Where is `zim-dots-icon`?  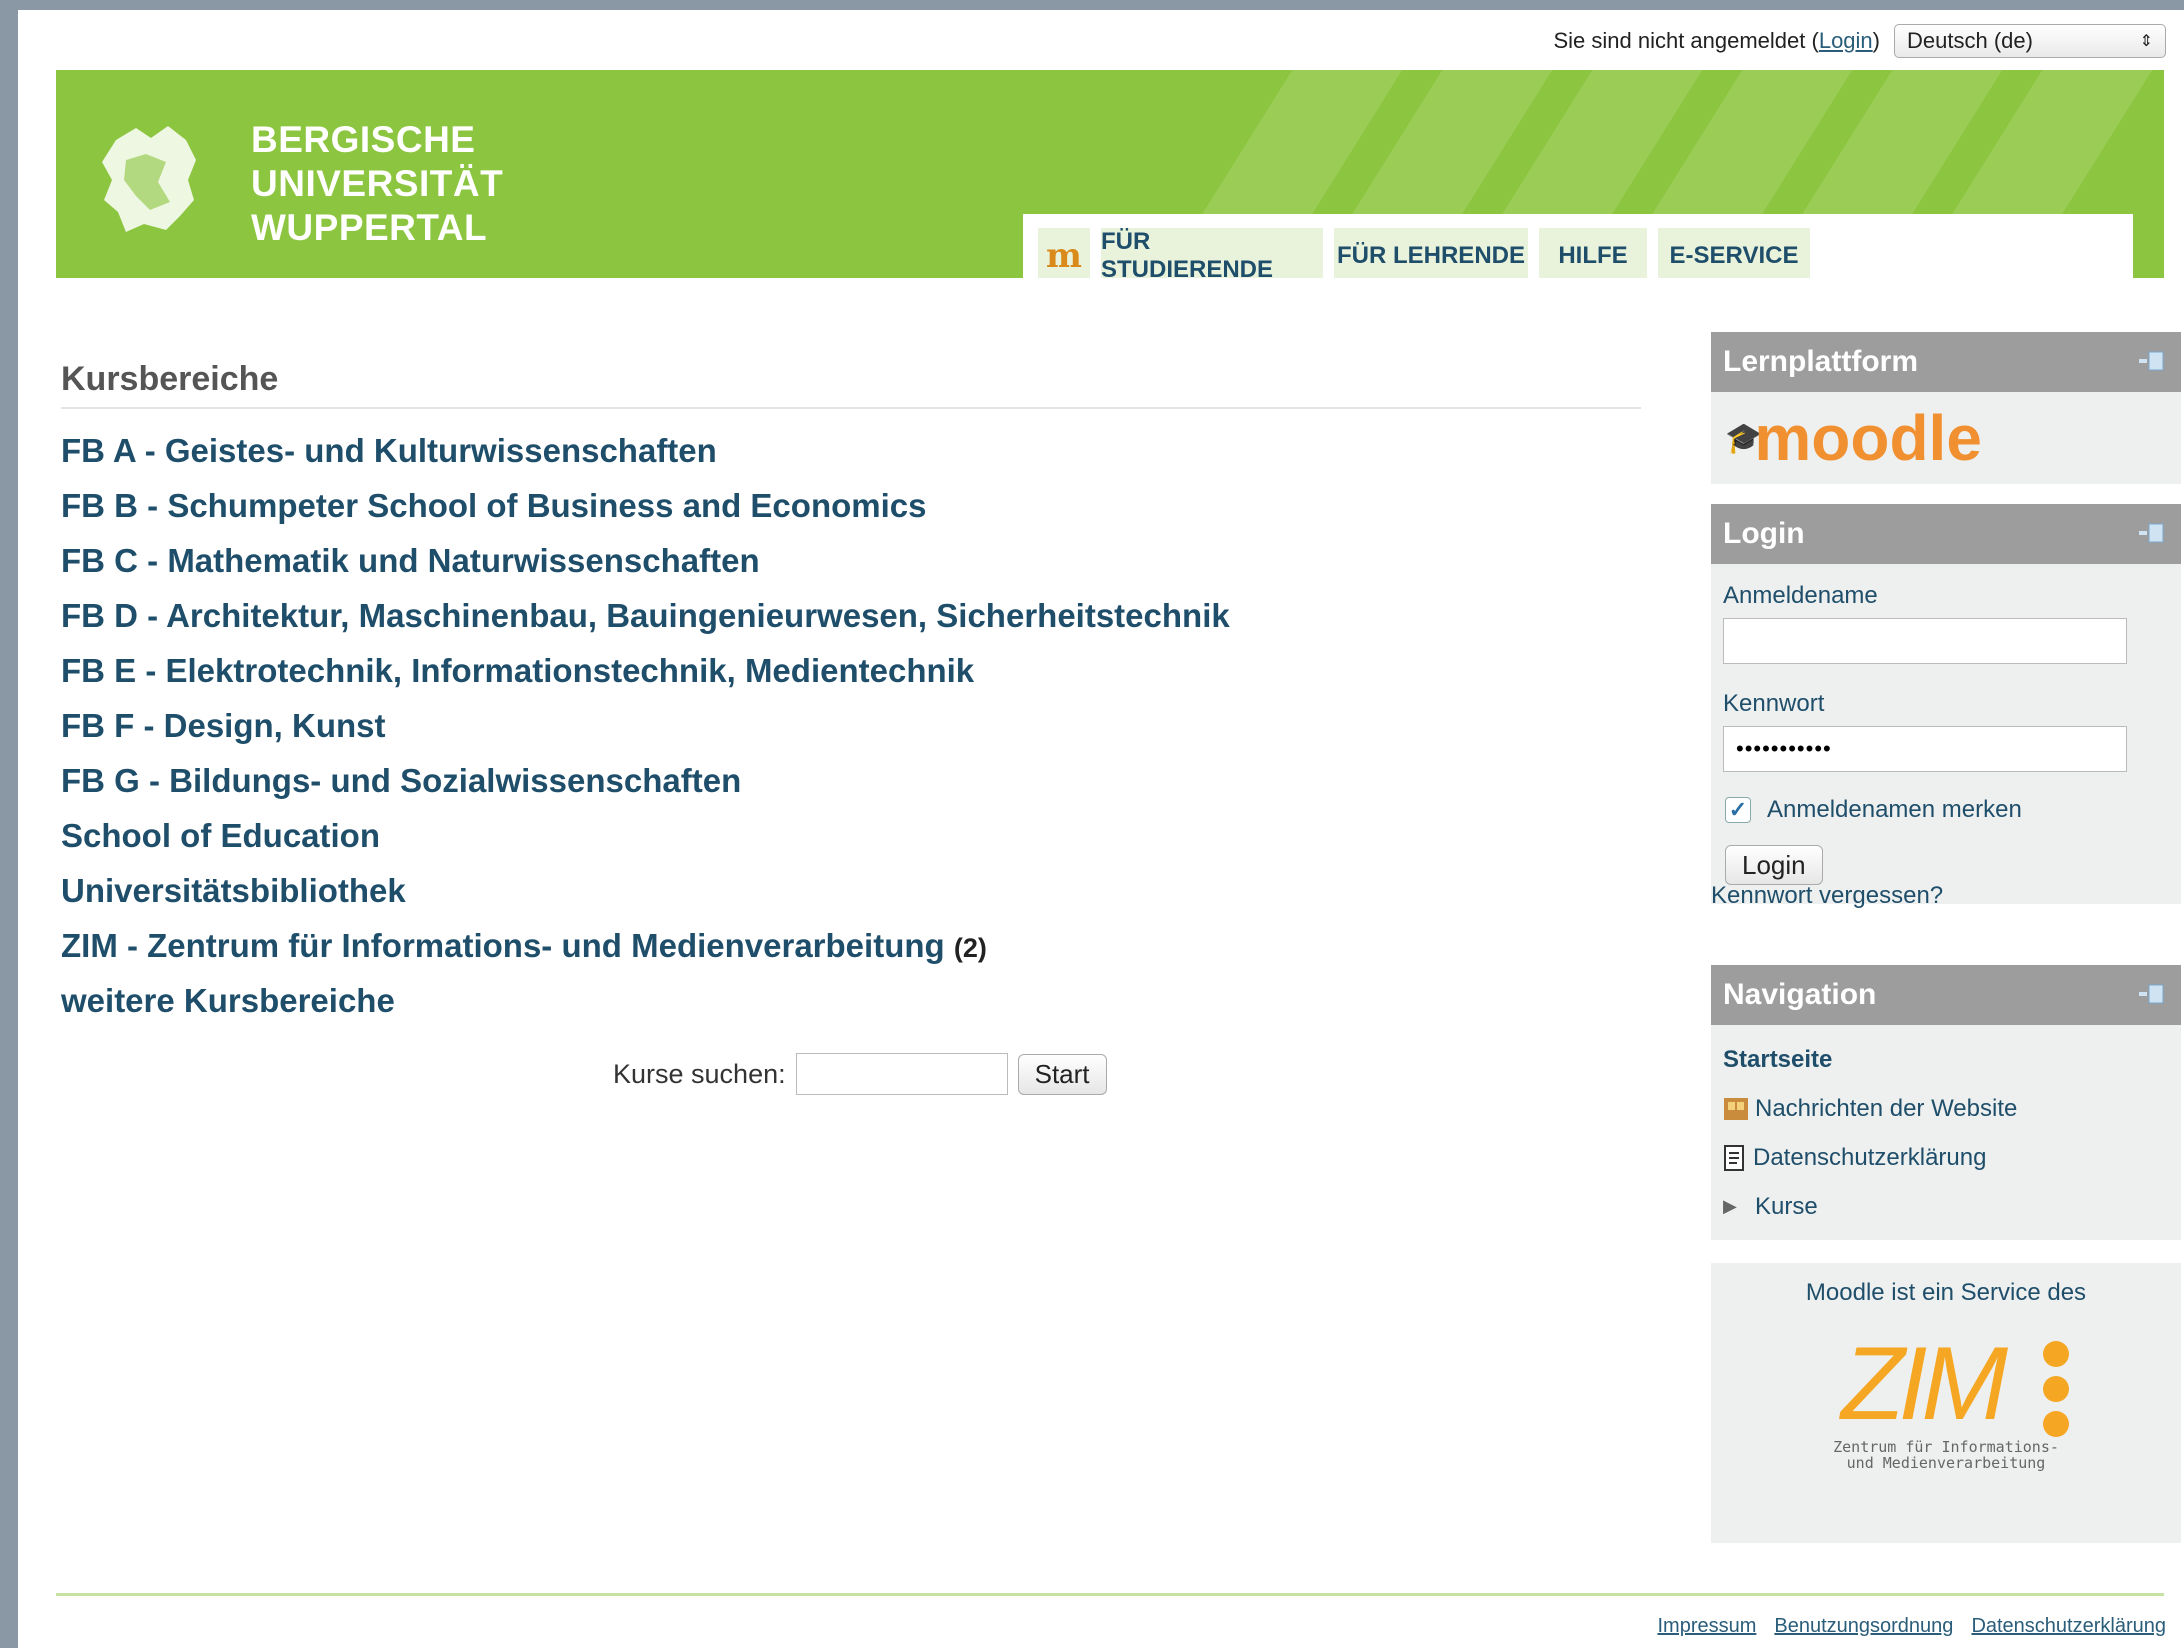
zim-dots-icon is located at coordinates (2056, 1389).